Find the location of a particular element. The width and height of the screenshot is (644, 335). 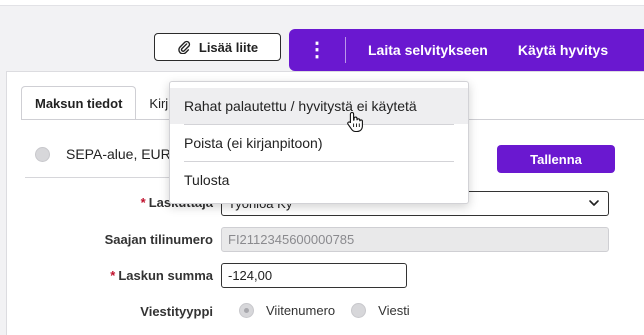

add-attachment-button: Lisää liite is located at coordinates (217, 47).